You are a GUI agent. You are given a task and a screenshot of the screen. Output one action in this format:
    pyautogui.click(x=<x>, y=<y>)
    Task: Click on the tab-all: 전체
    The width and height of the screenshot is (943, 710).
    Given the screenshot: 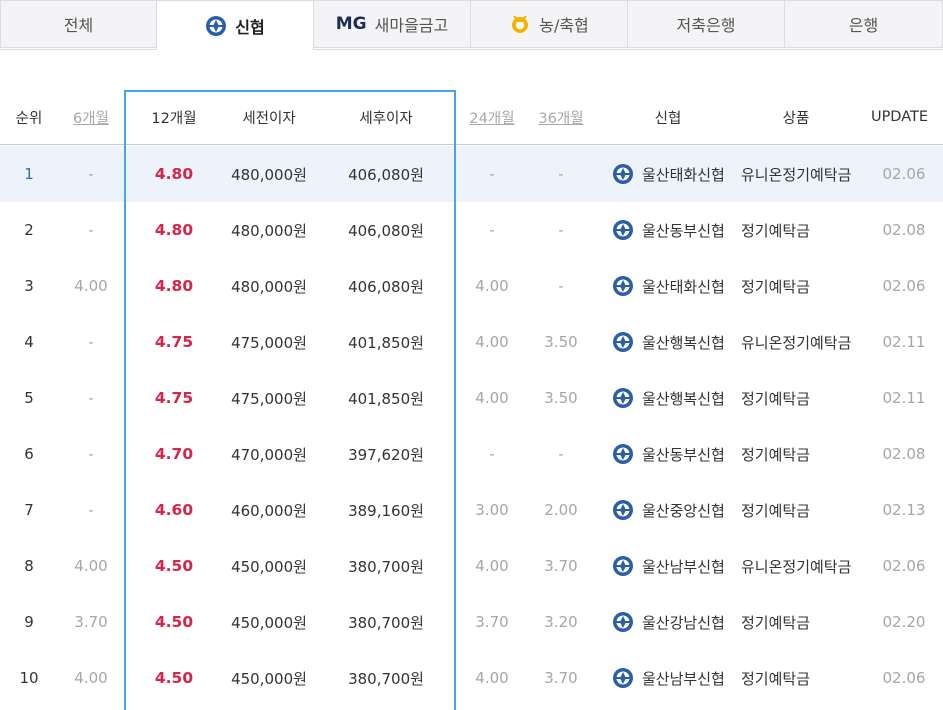 What is the action you would take?
    pyautogui.click(x=78, y=24)
    